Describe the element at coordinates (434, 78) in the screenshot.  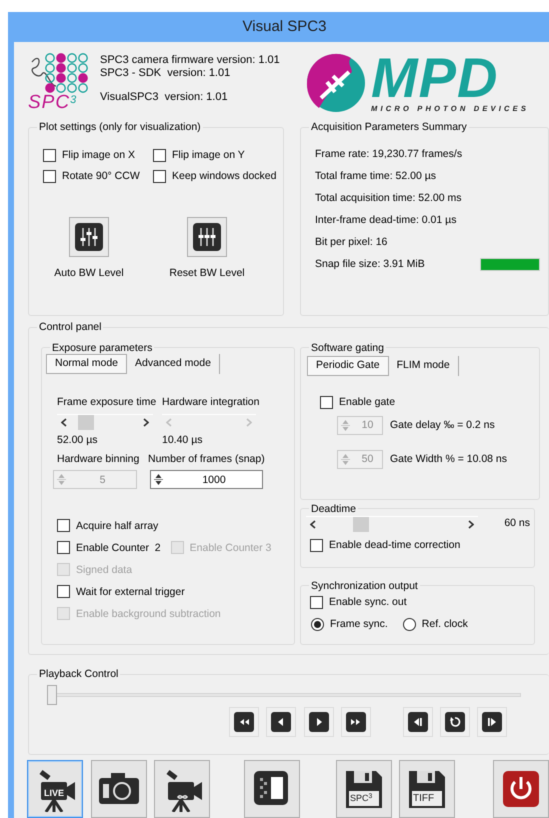
I see `brand-name: MPD` at that location.